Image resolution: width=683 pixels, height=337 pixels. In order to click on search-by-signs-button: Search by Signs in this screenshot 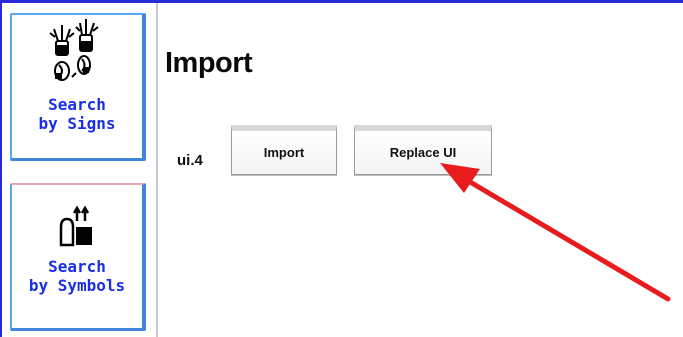, I will do `click(78, 87)`.